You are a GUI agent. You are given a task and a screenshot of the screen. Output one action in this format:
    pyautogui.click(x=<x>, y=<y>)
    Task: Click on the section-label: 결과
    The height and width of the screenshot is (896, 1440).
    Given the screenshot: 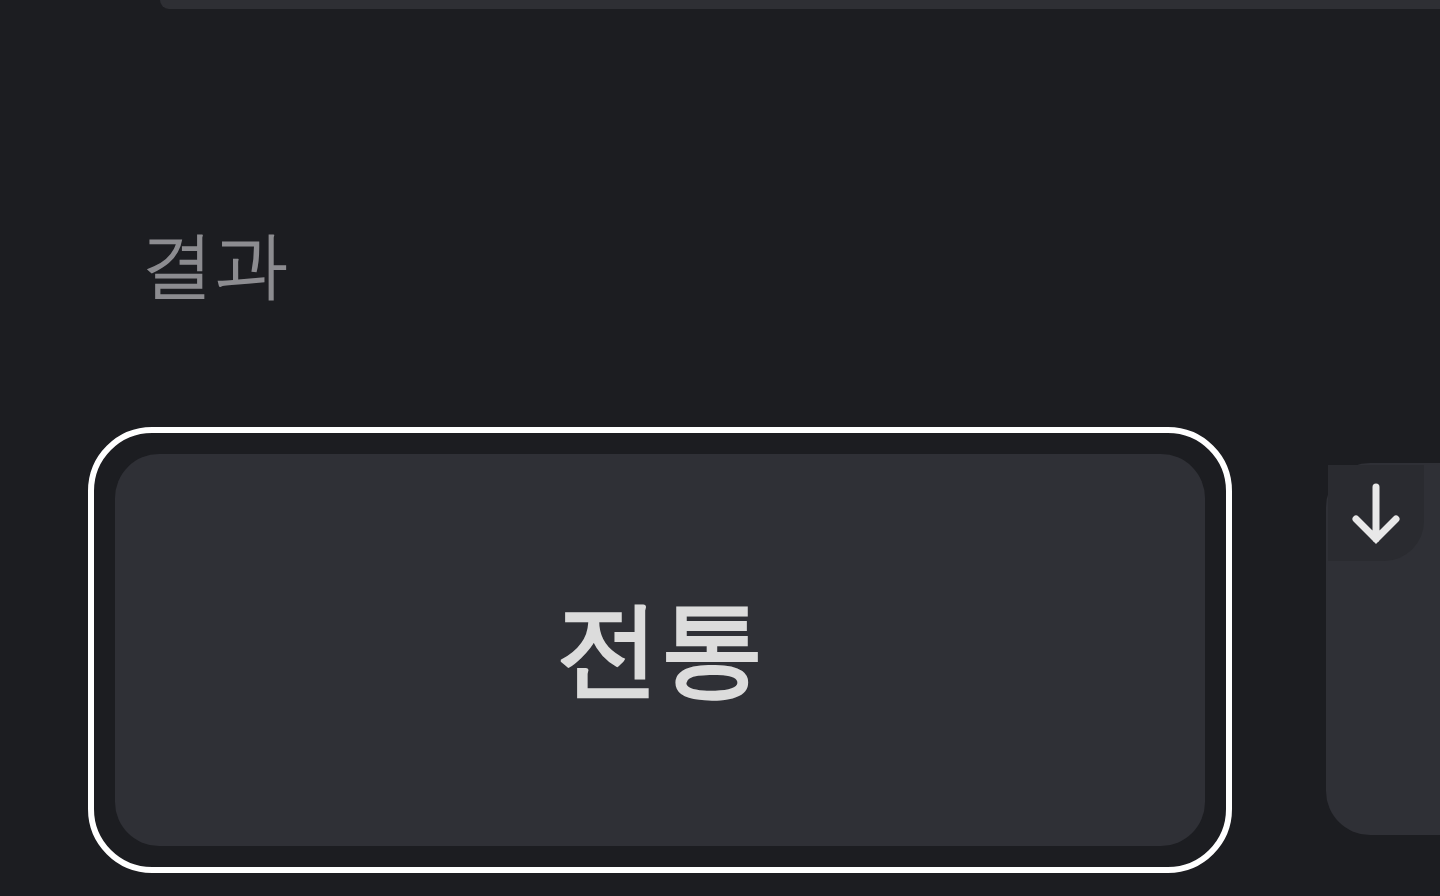 What is the action you would take?
    pyautogui.click(x=214, y=264)
    